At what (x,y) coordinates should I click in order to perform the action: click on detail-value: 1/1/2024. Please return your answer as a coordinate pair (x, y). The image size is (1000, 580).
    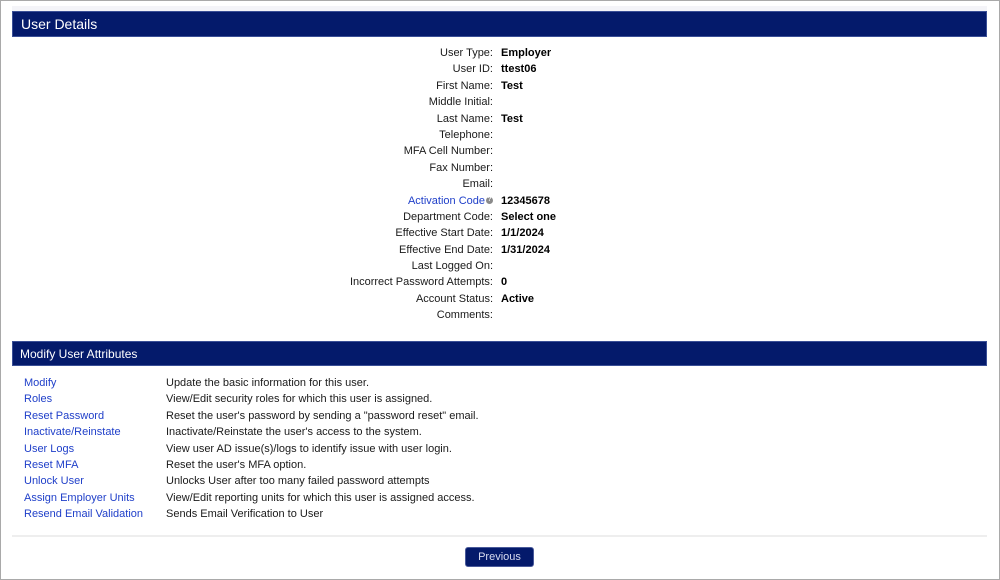
    Looking at the image, I should click on (522, 233).